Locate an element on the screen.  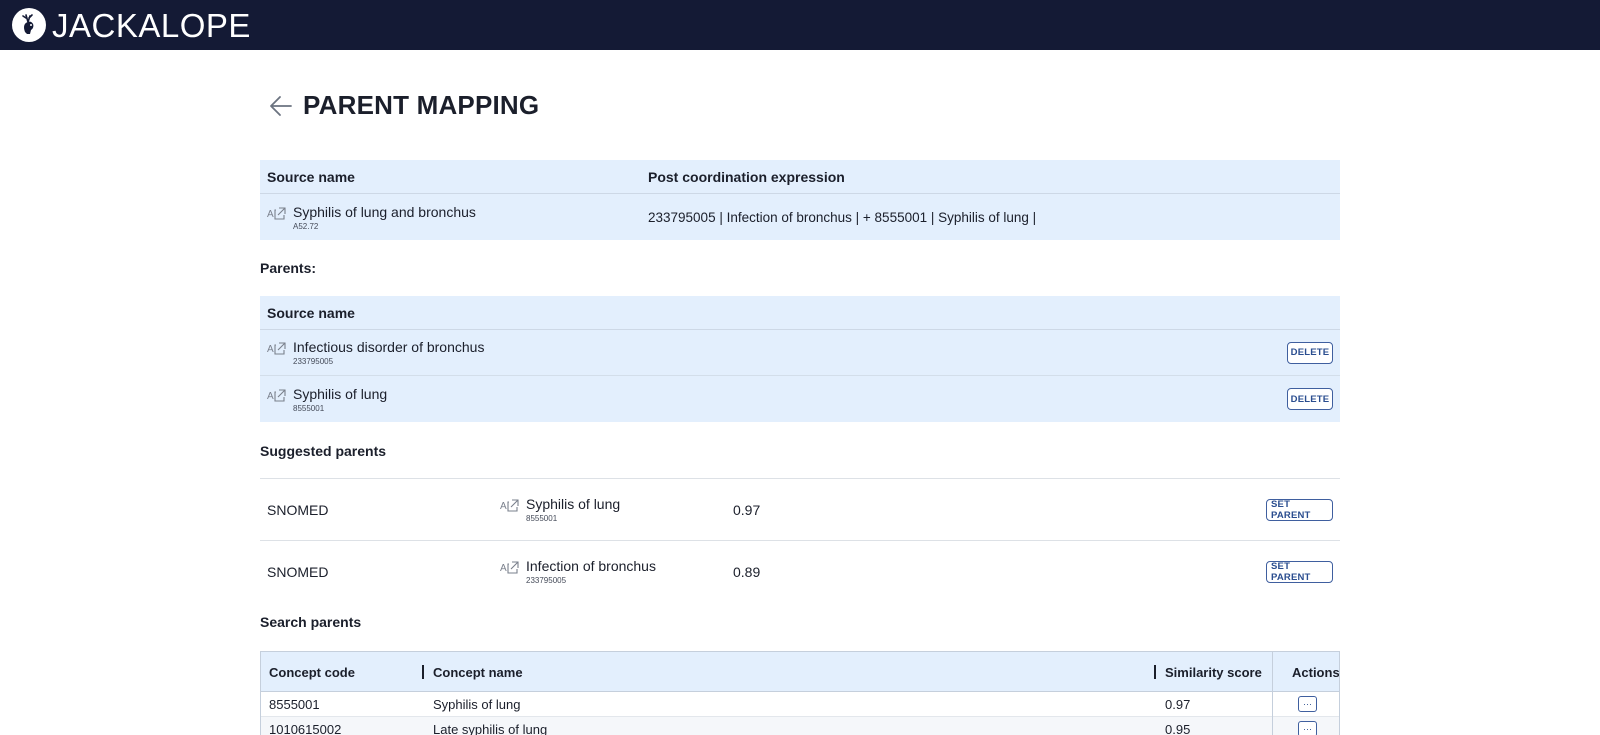
source-name-header: Source name is located at coordinates (311, 176).